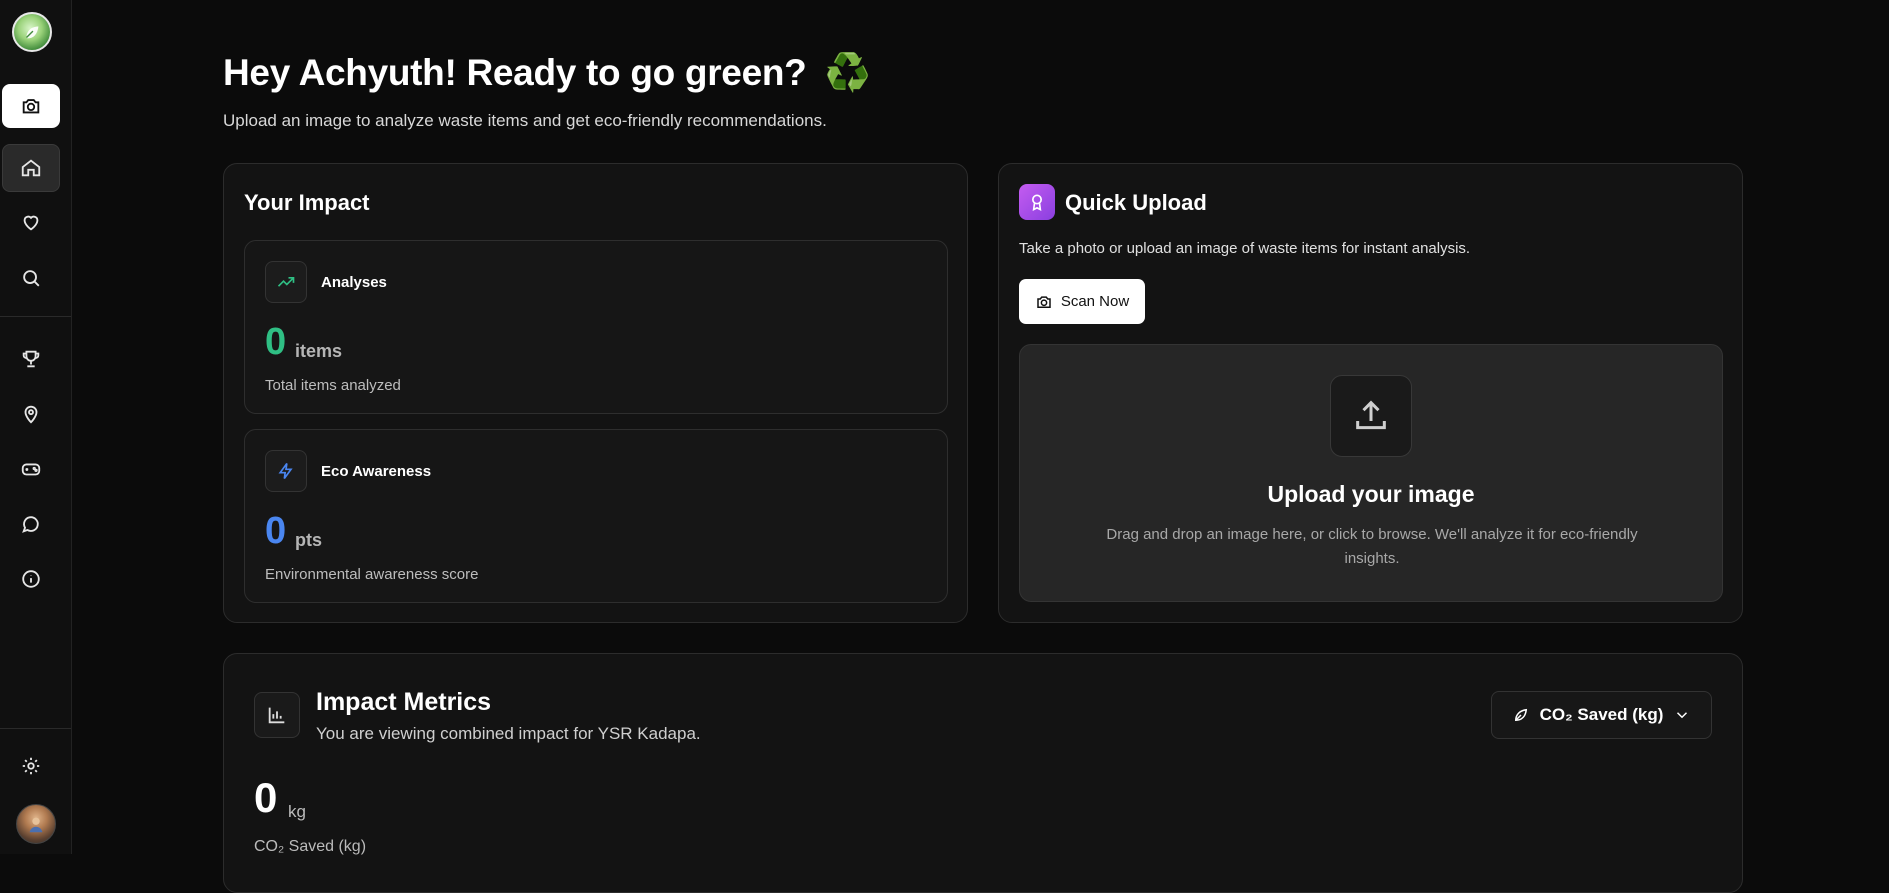  I want to click on gamepad-icon, so click(31, 469).